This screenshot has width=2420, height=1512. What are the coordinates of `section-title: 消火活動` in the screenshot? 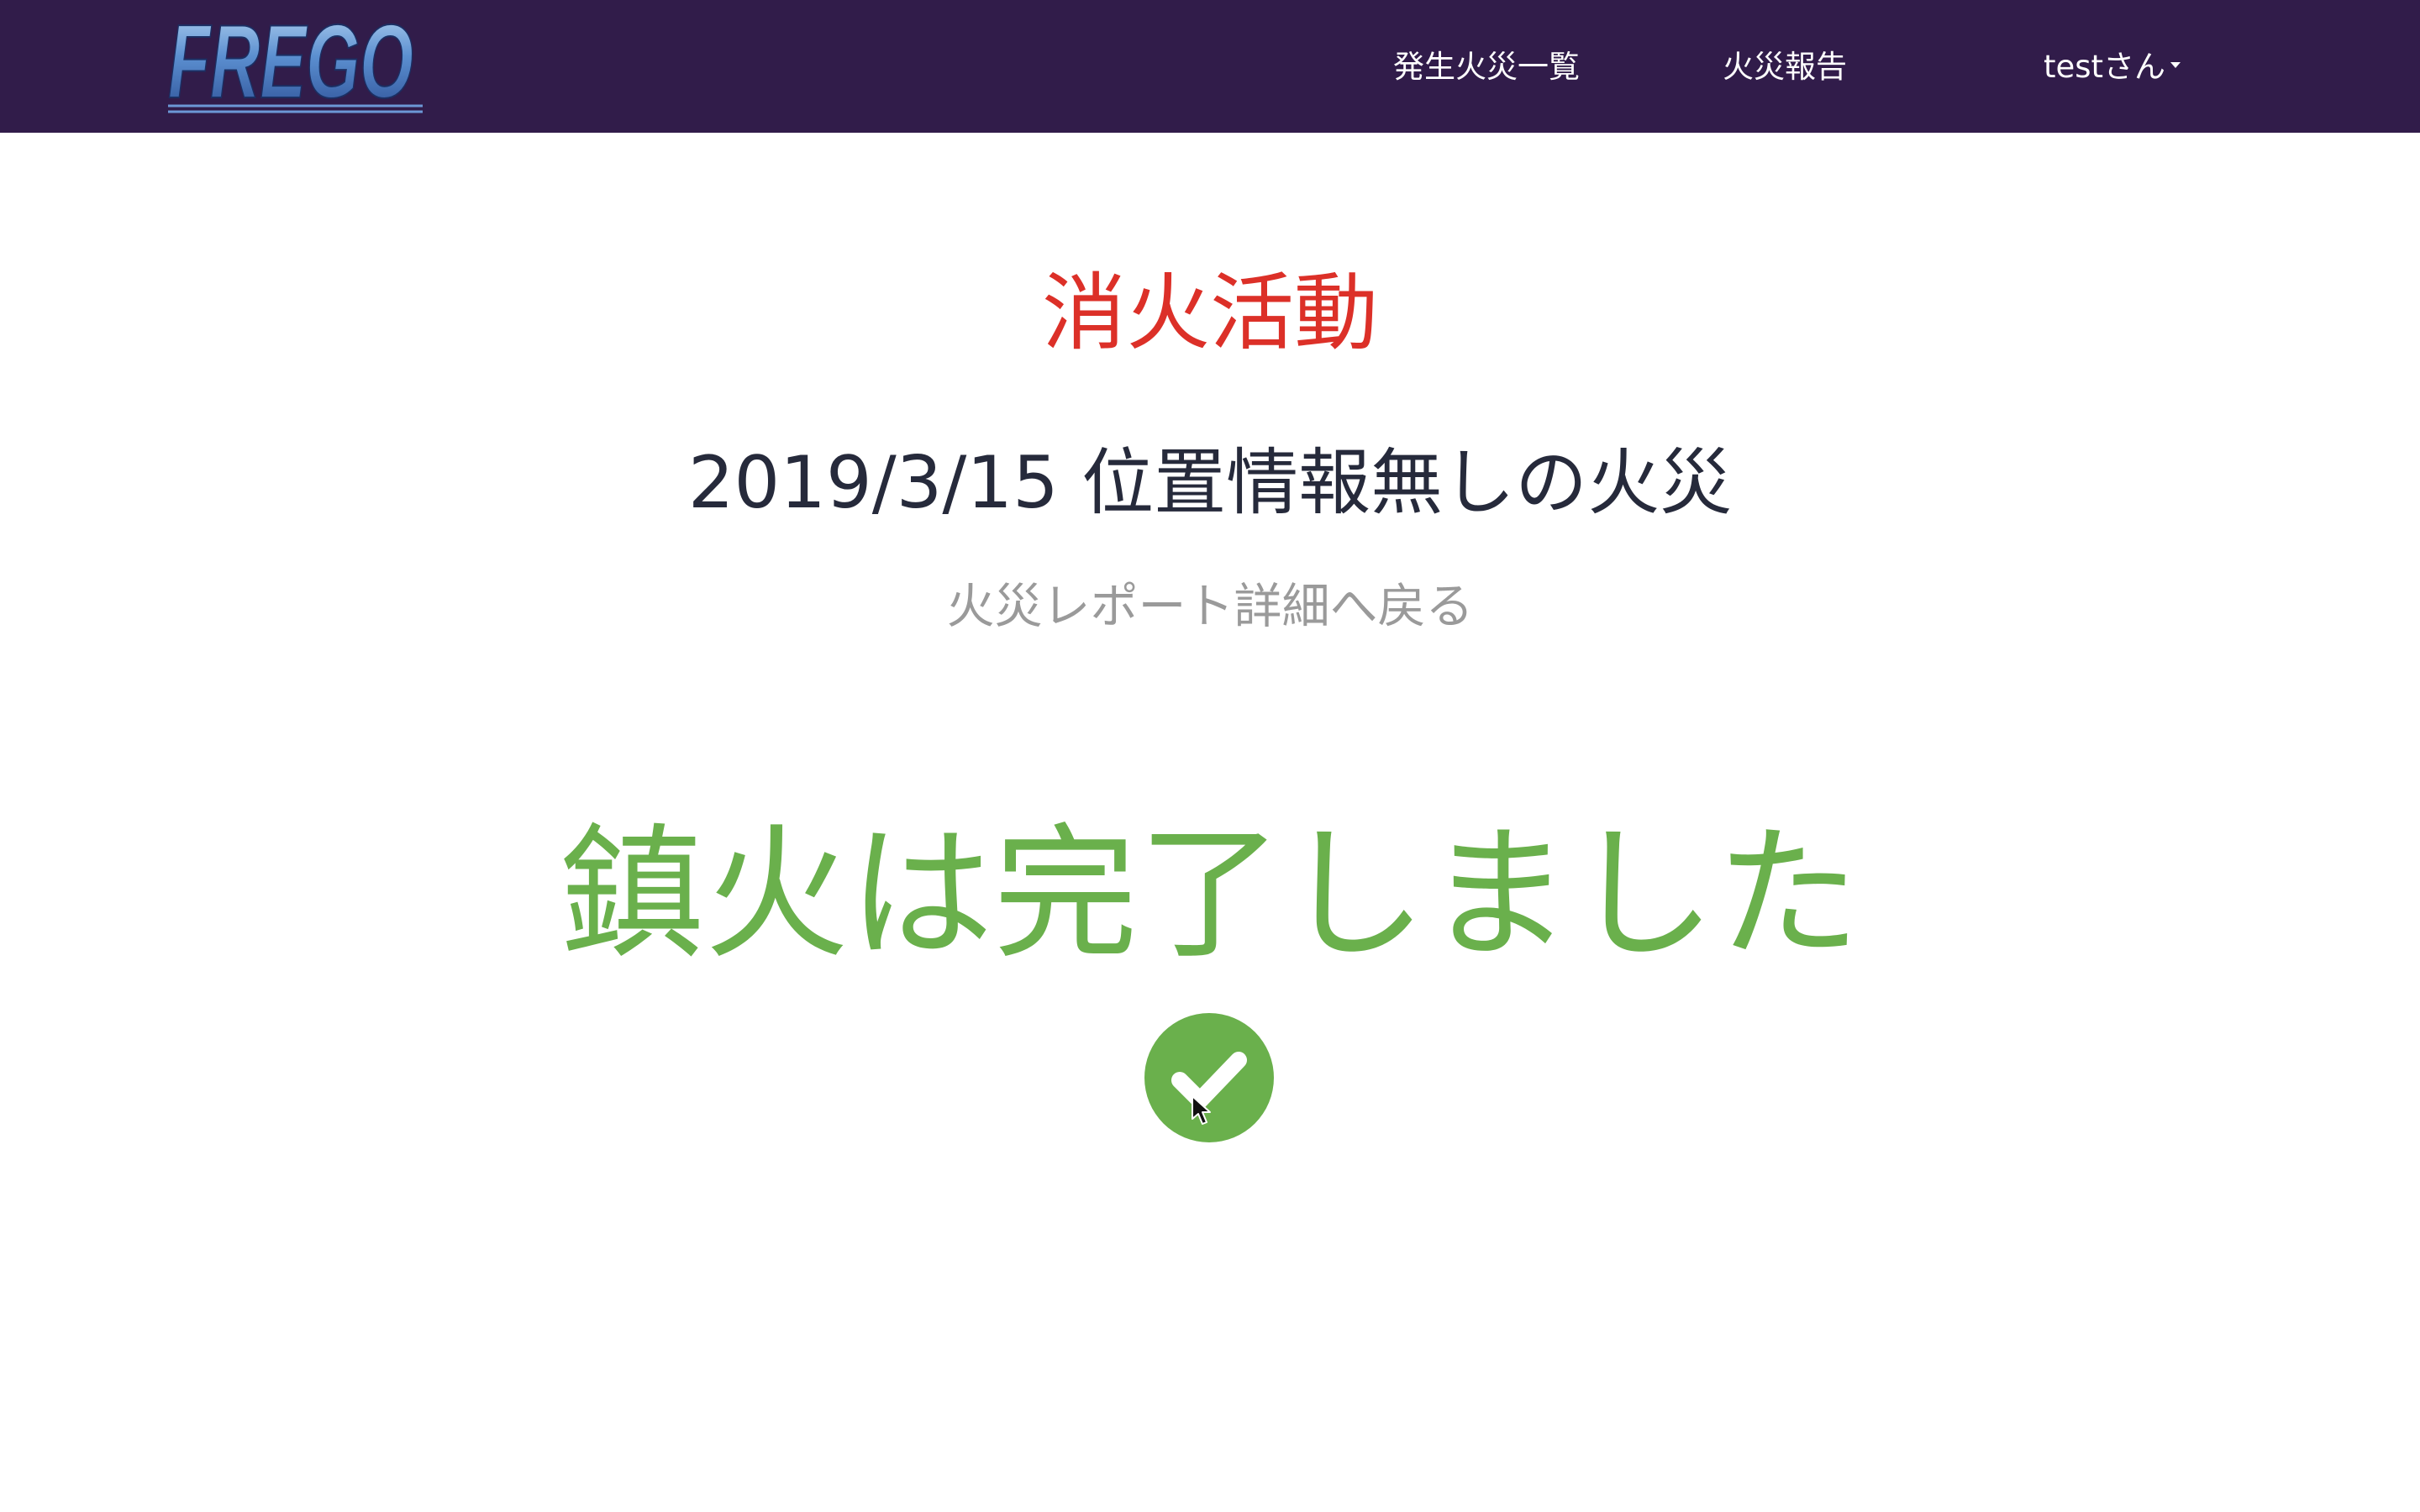 It's located at (1210, 313).